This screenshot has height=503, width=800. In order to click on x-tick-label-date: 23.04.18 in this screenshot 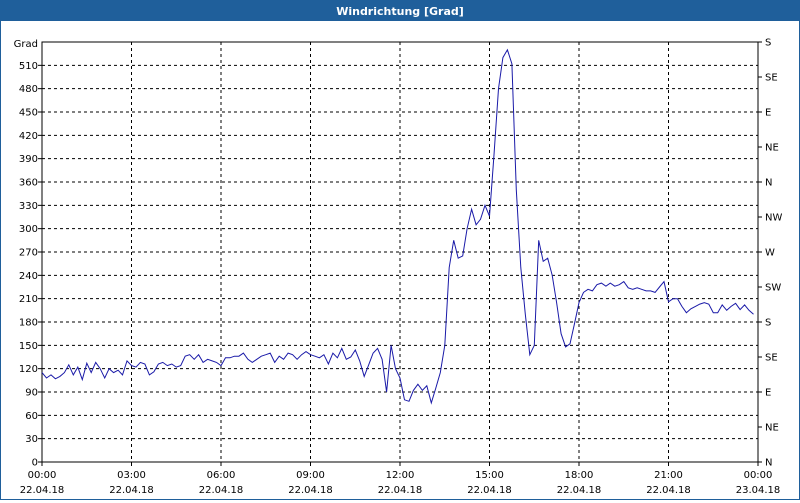, I will do `click(758, 490)`.